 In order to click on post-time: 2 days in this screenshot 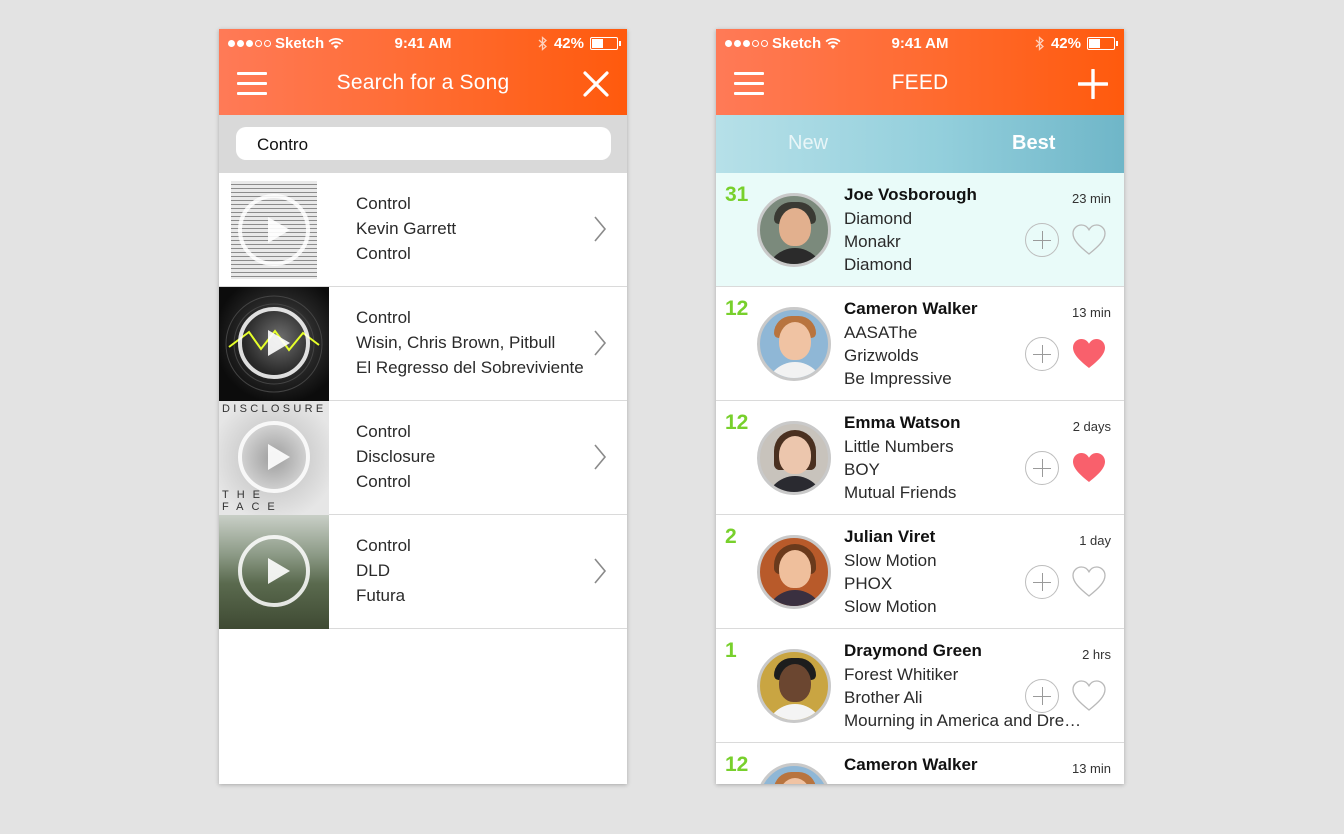, I will do `click(1091, 426)`.